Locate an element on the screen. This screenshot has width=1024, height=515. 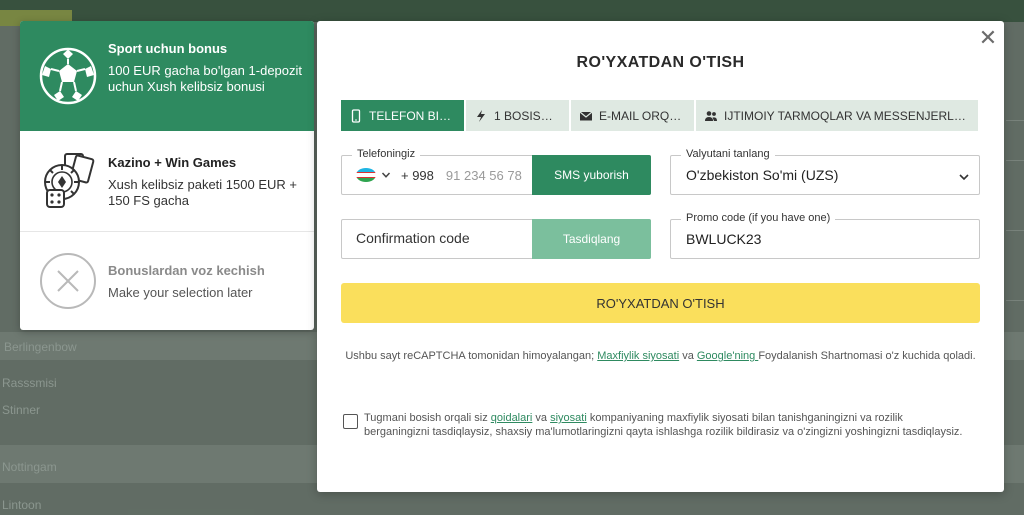
consent-checkbox is located at coordinates (350, 421).